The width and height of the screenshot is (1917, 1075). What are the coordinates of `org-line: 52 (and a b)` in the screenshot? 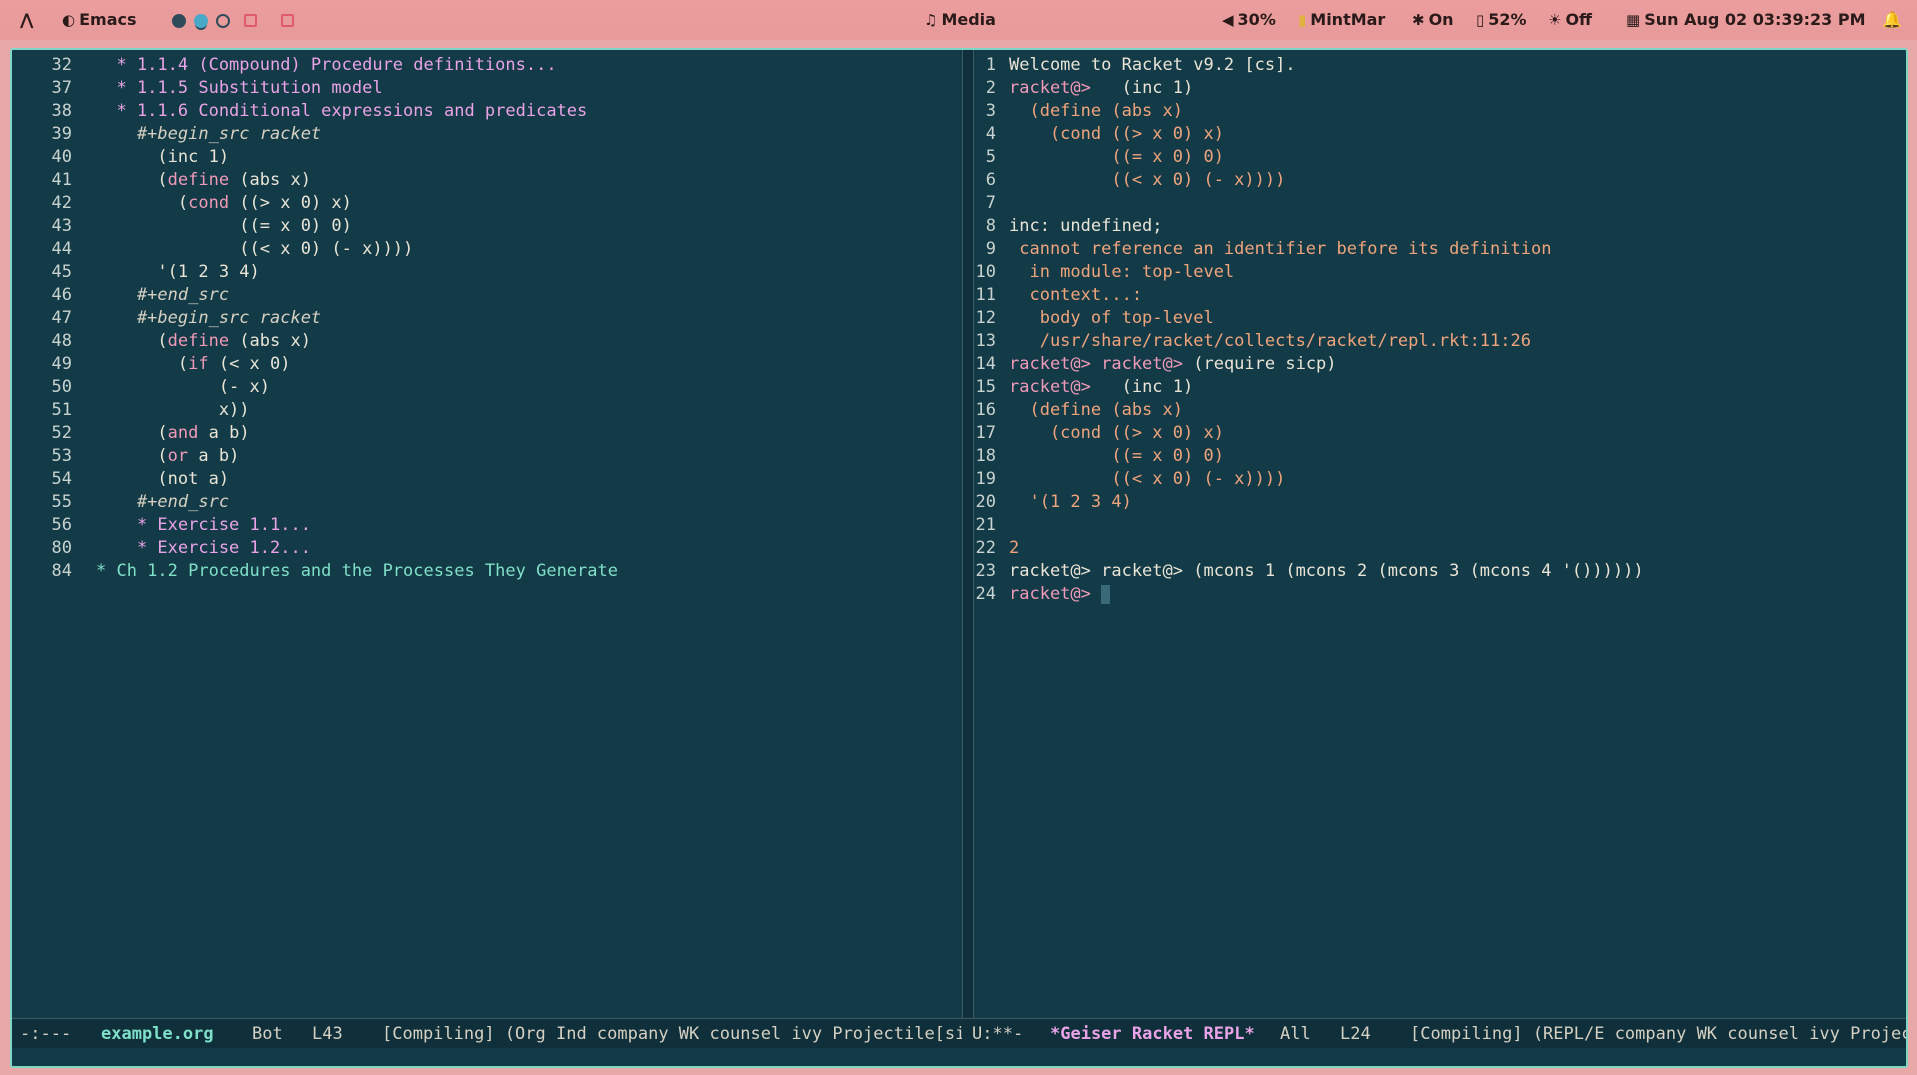 It's located at (135, 433).